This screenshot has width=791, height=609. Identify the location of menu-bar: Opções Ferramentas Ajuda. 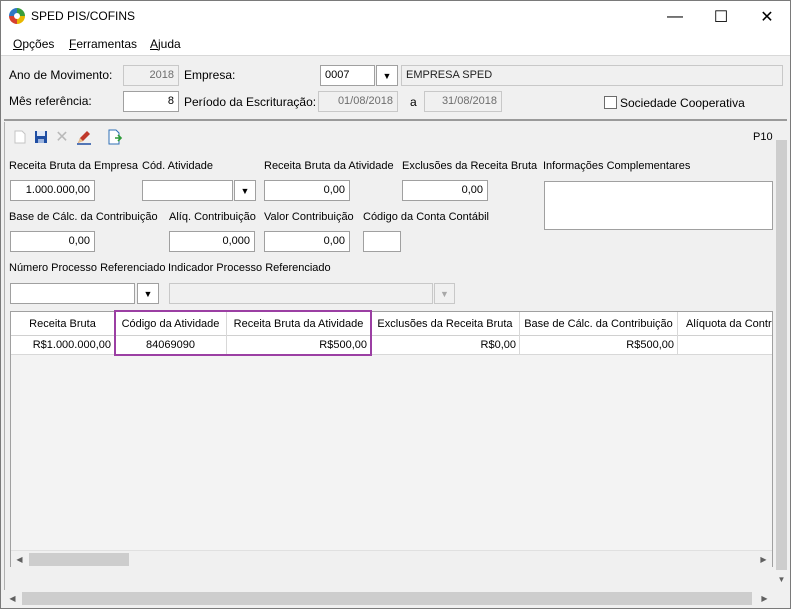
(395, 44).